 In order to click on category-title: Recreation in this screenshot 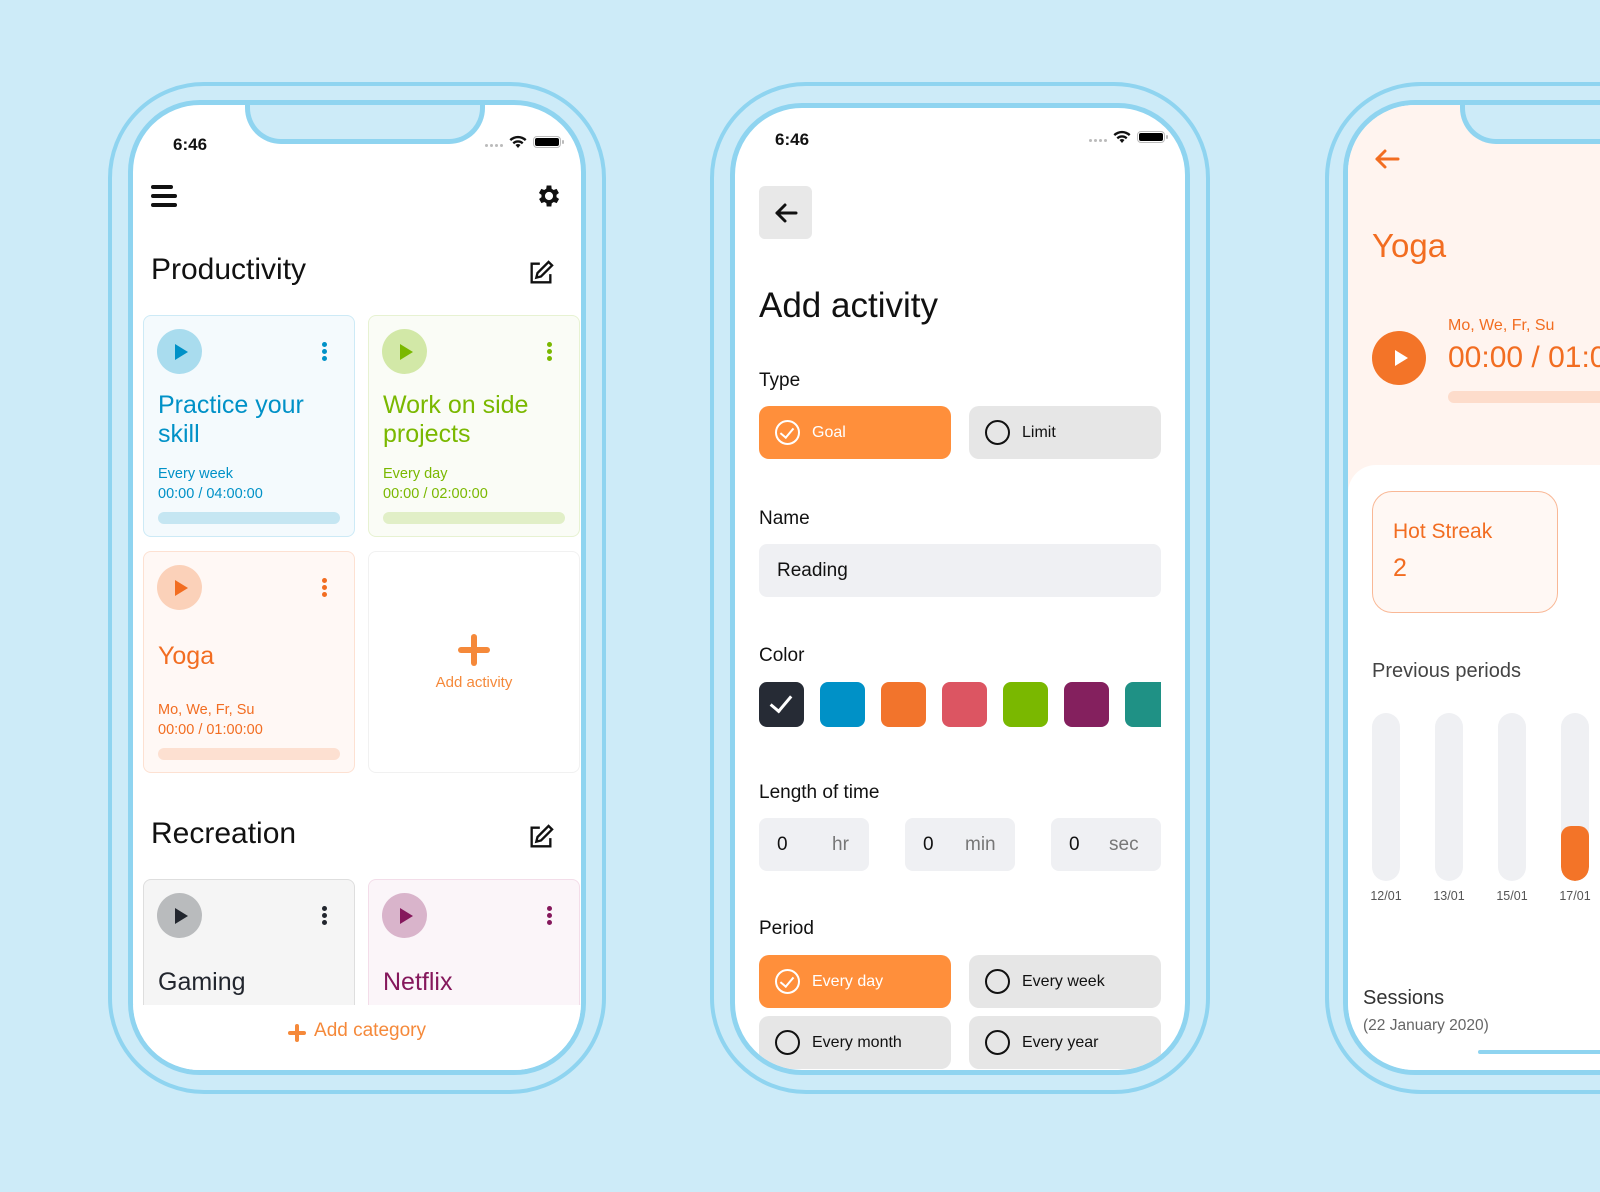, I will do `click(224, 833)`.